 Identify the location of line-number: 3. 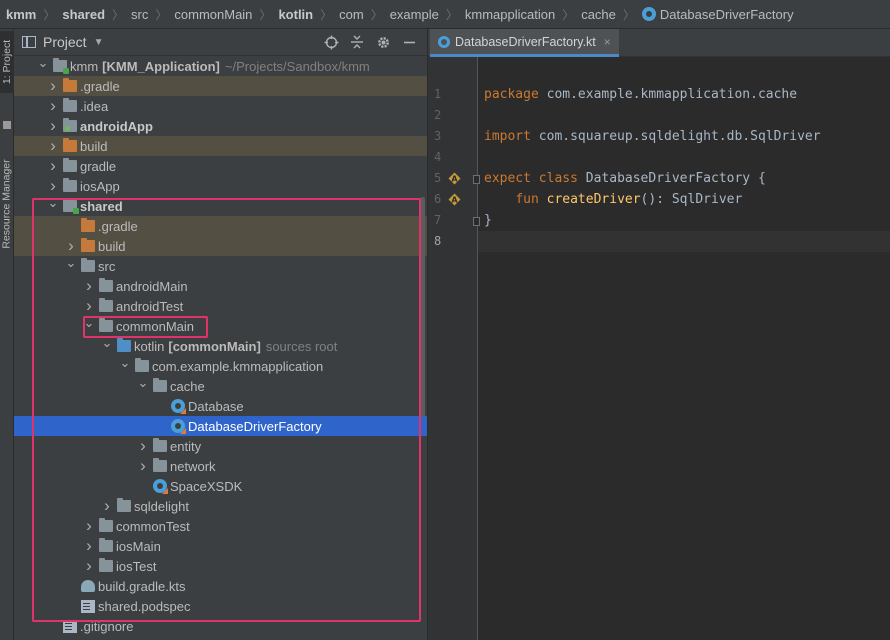
(438, 136).